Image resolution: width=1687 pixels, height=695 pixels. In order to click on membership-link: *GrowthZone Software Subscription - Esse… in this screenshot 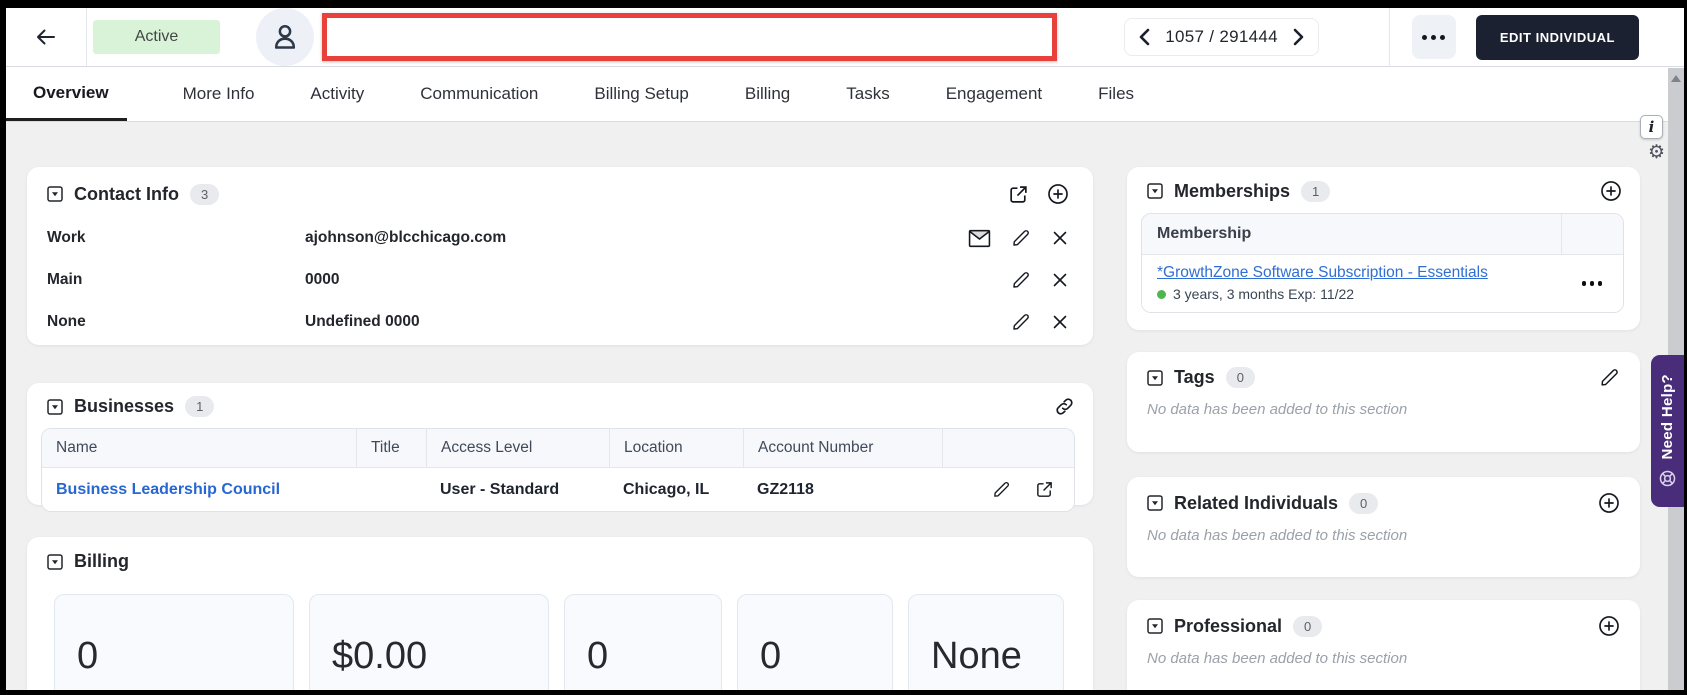, I will do `click(1322, 272)`.